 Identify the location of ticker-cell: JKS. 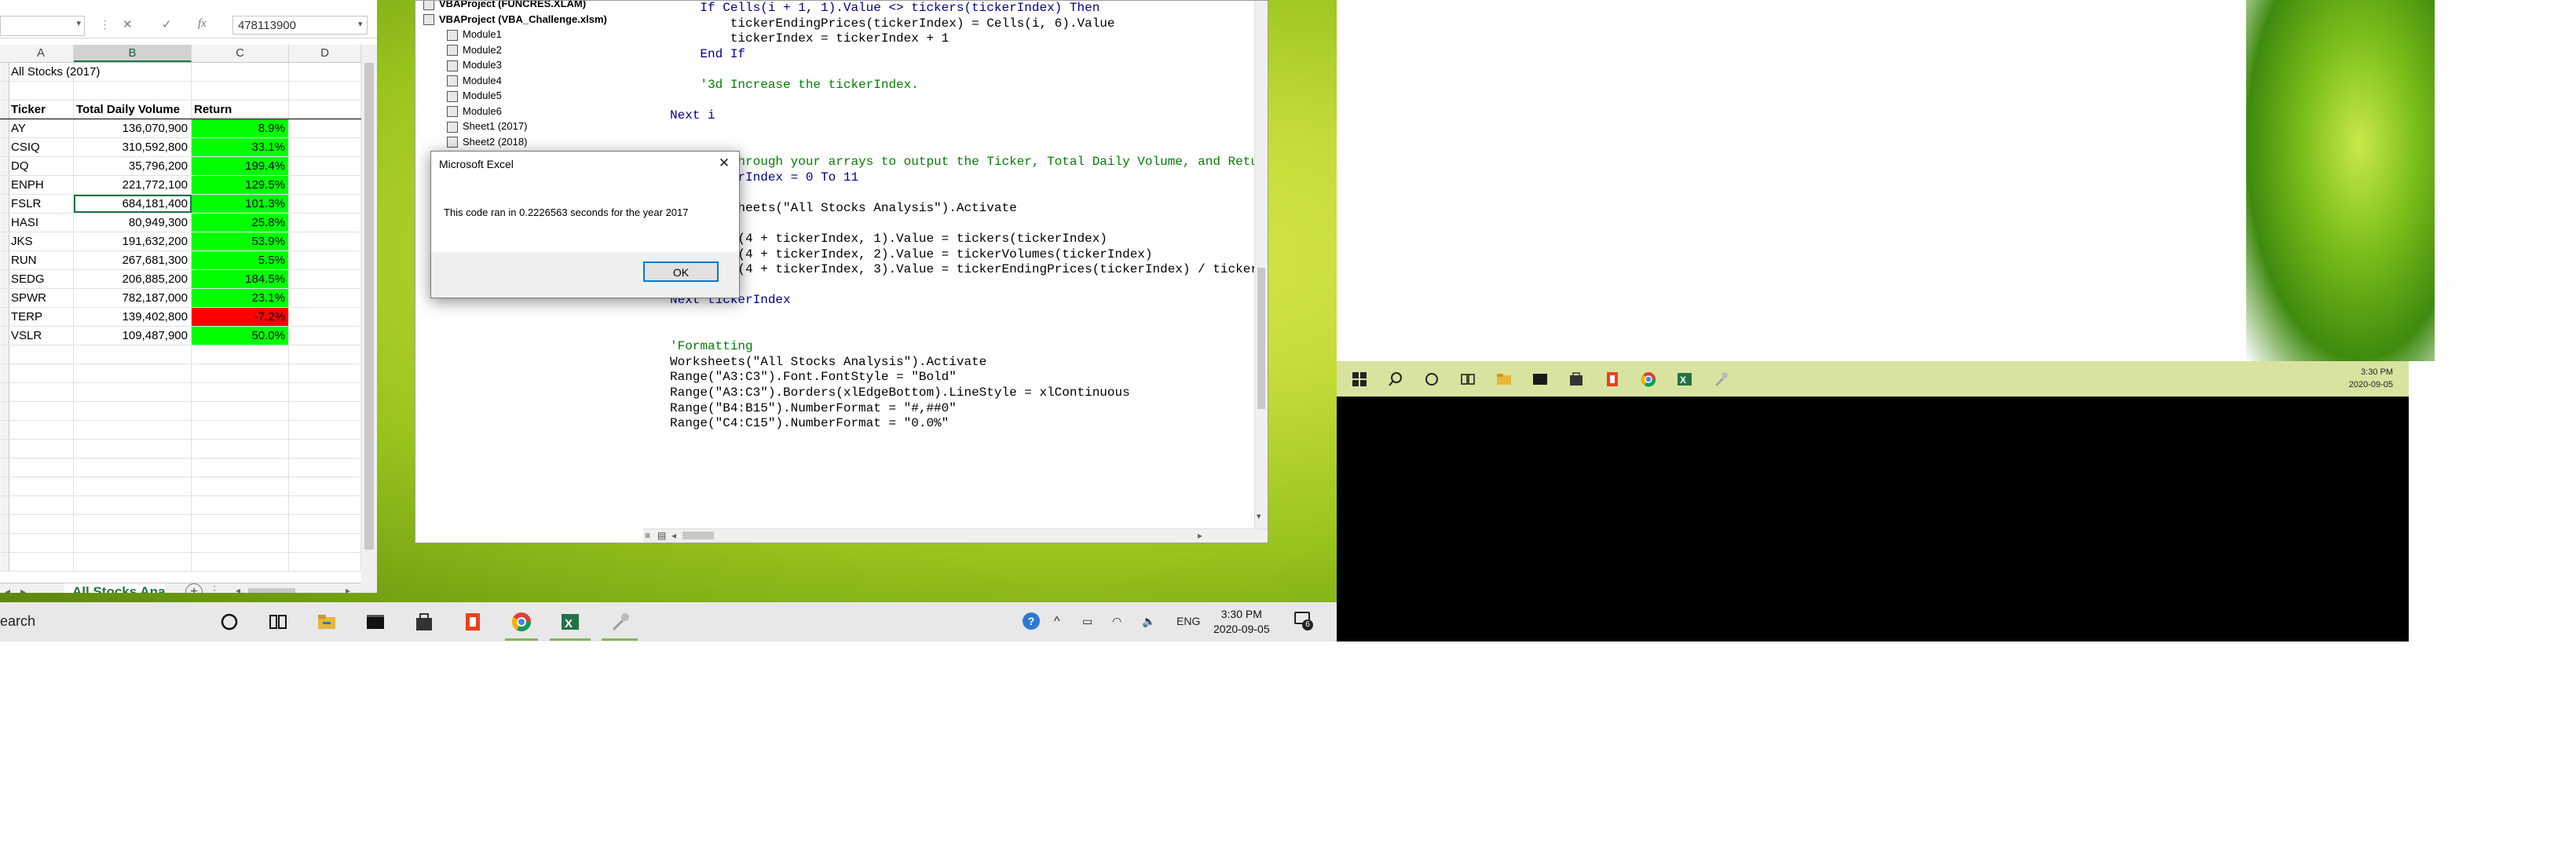
(41, 241).